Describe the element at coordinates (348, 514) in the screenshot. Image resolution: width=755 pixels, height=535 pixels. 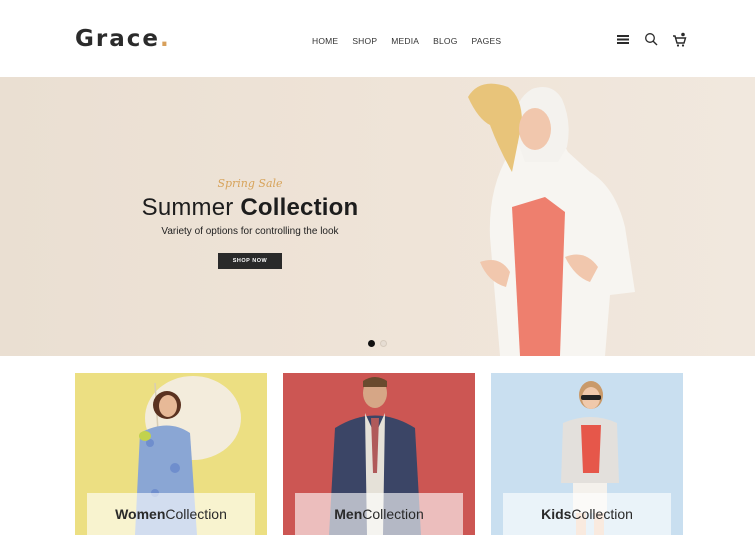
I see `men-label-bold: Men` at that location.